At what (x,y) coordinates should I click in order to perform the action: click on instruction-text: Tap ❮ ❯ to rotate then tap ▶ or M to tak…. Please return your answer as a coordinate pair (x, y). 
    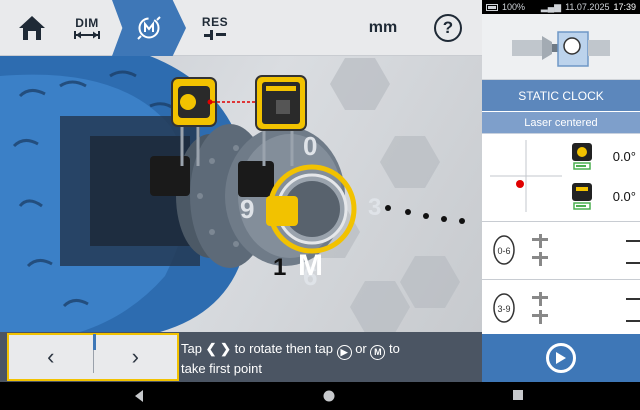
    Looking at the image, I should click on (331, 358).